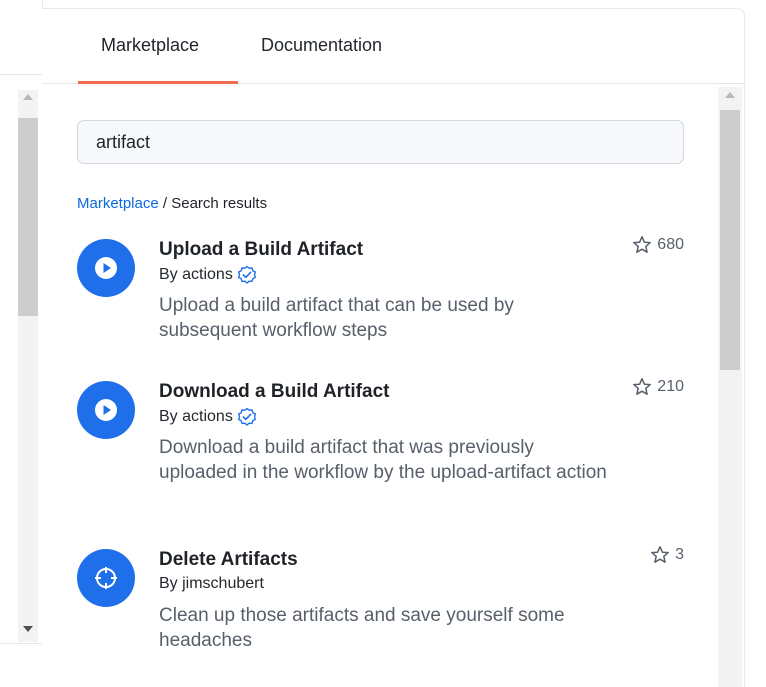 This screenshot has height=687, width=766. I want to click on star-count-value: 680, so click(670, 244).